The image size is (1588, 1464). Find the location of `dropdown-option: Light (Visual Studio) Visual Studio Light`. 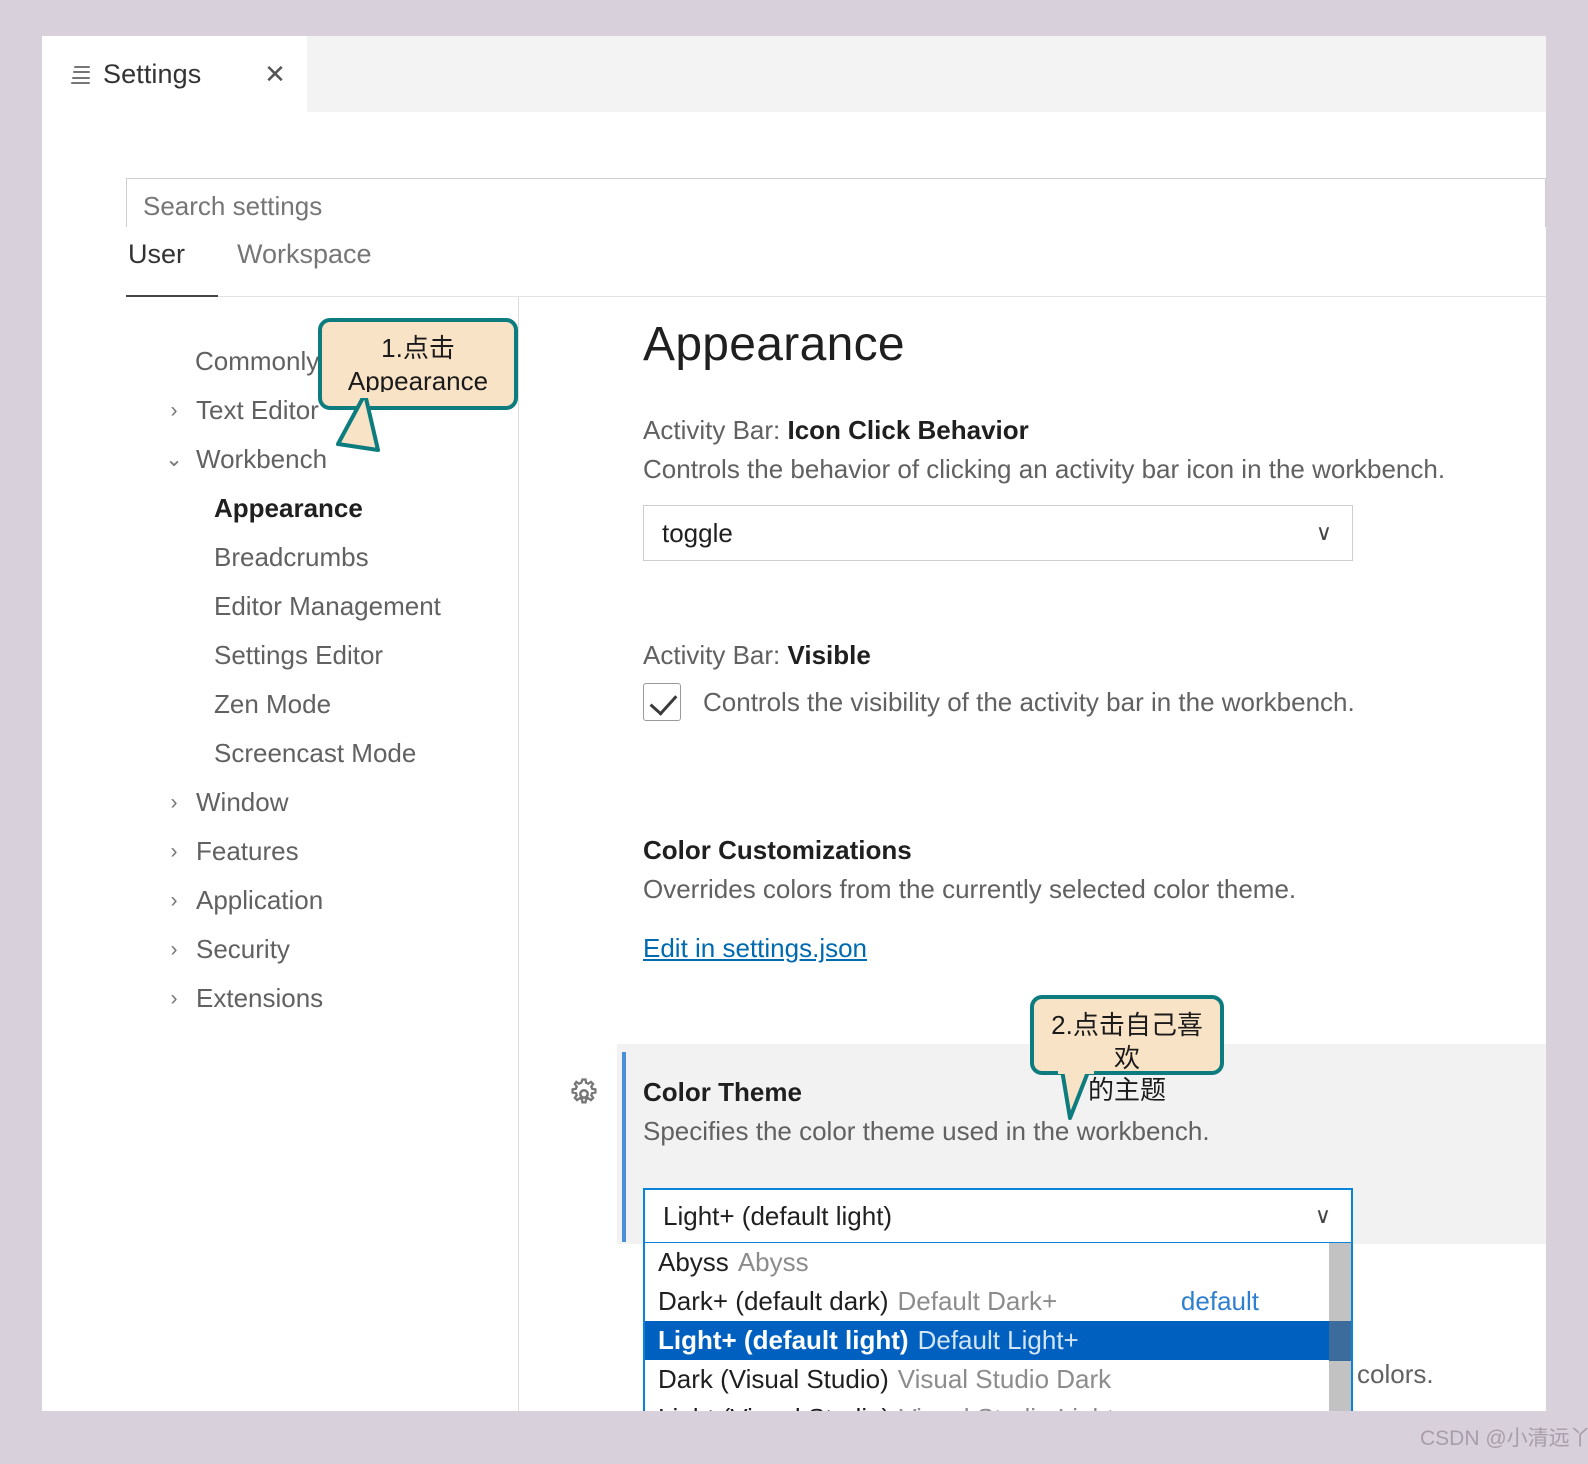

dropdown-option: Light (Visual Studio) Visual Studio Light is located at coordinates (998, 1405).